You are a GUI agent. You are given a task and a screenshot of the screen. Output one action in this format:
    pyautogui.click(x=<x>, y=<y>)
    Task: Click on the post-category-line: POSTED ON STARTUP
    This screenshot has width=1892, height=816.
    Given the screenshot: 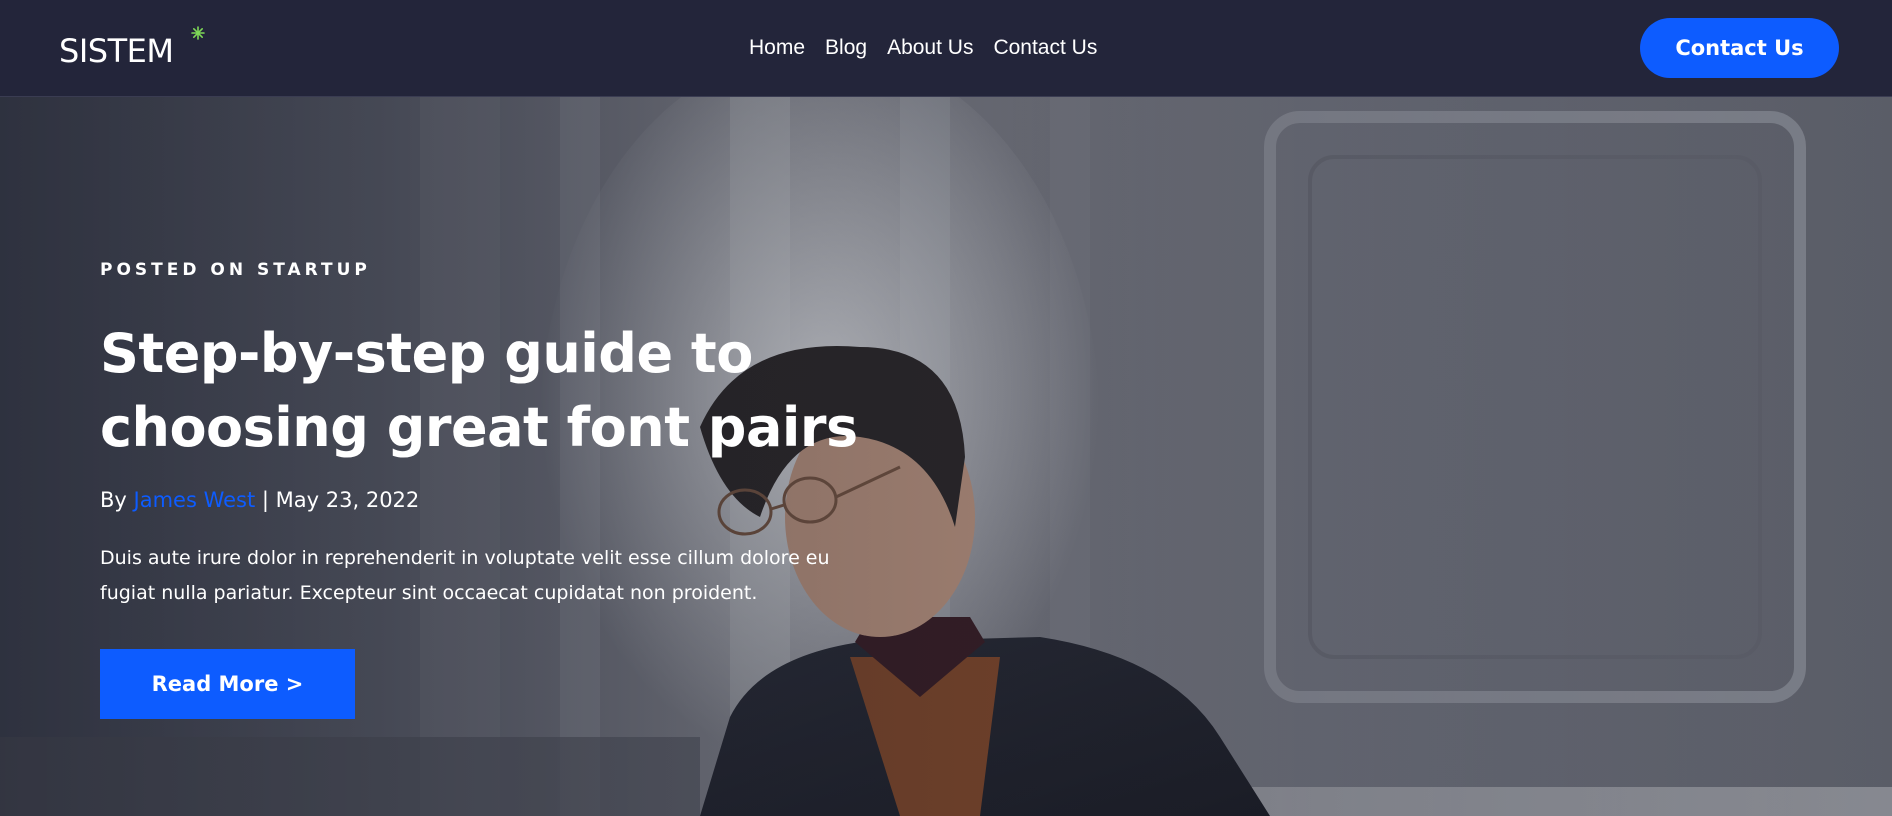 What is the action you would take?
    pyautogui.click(x=235, y=270)
    